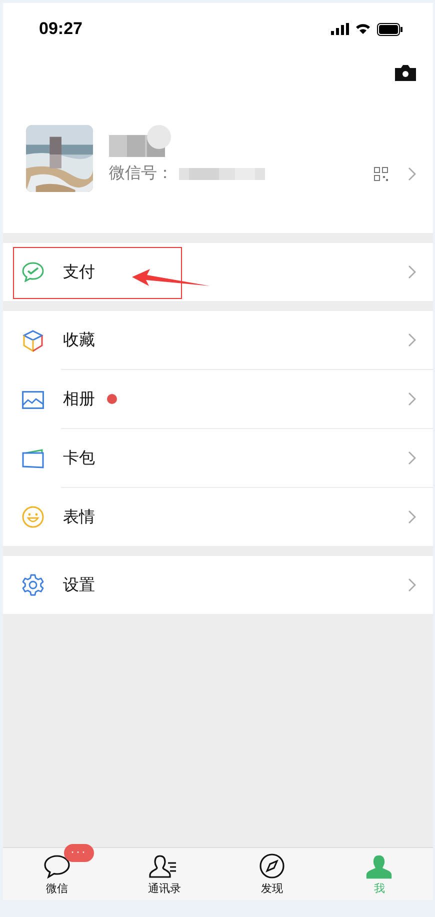  Describe the element at coordinates (390, 29) in the screenshot. I see `battery-icon` at that location.